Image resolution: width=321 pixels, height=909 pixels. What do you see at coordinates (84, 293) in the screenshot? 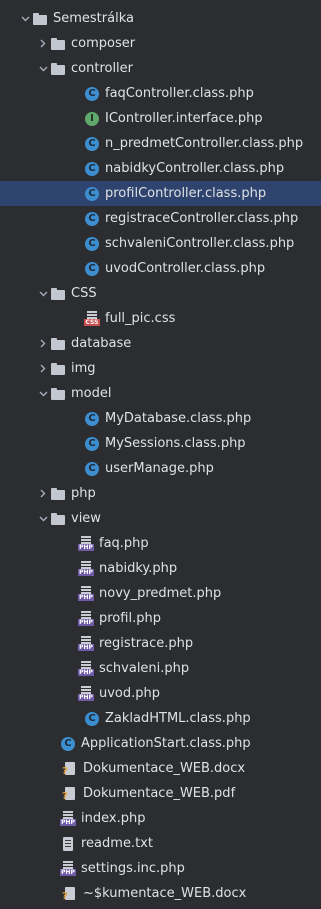
I see `tree-item-label: CSS` at bounding box center [84, 293].